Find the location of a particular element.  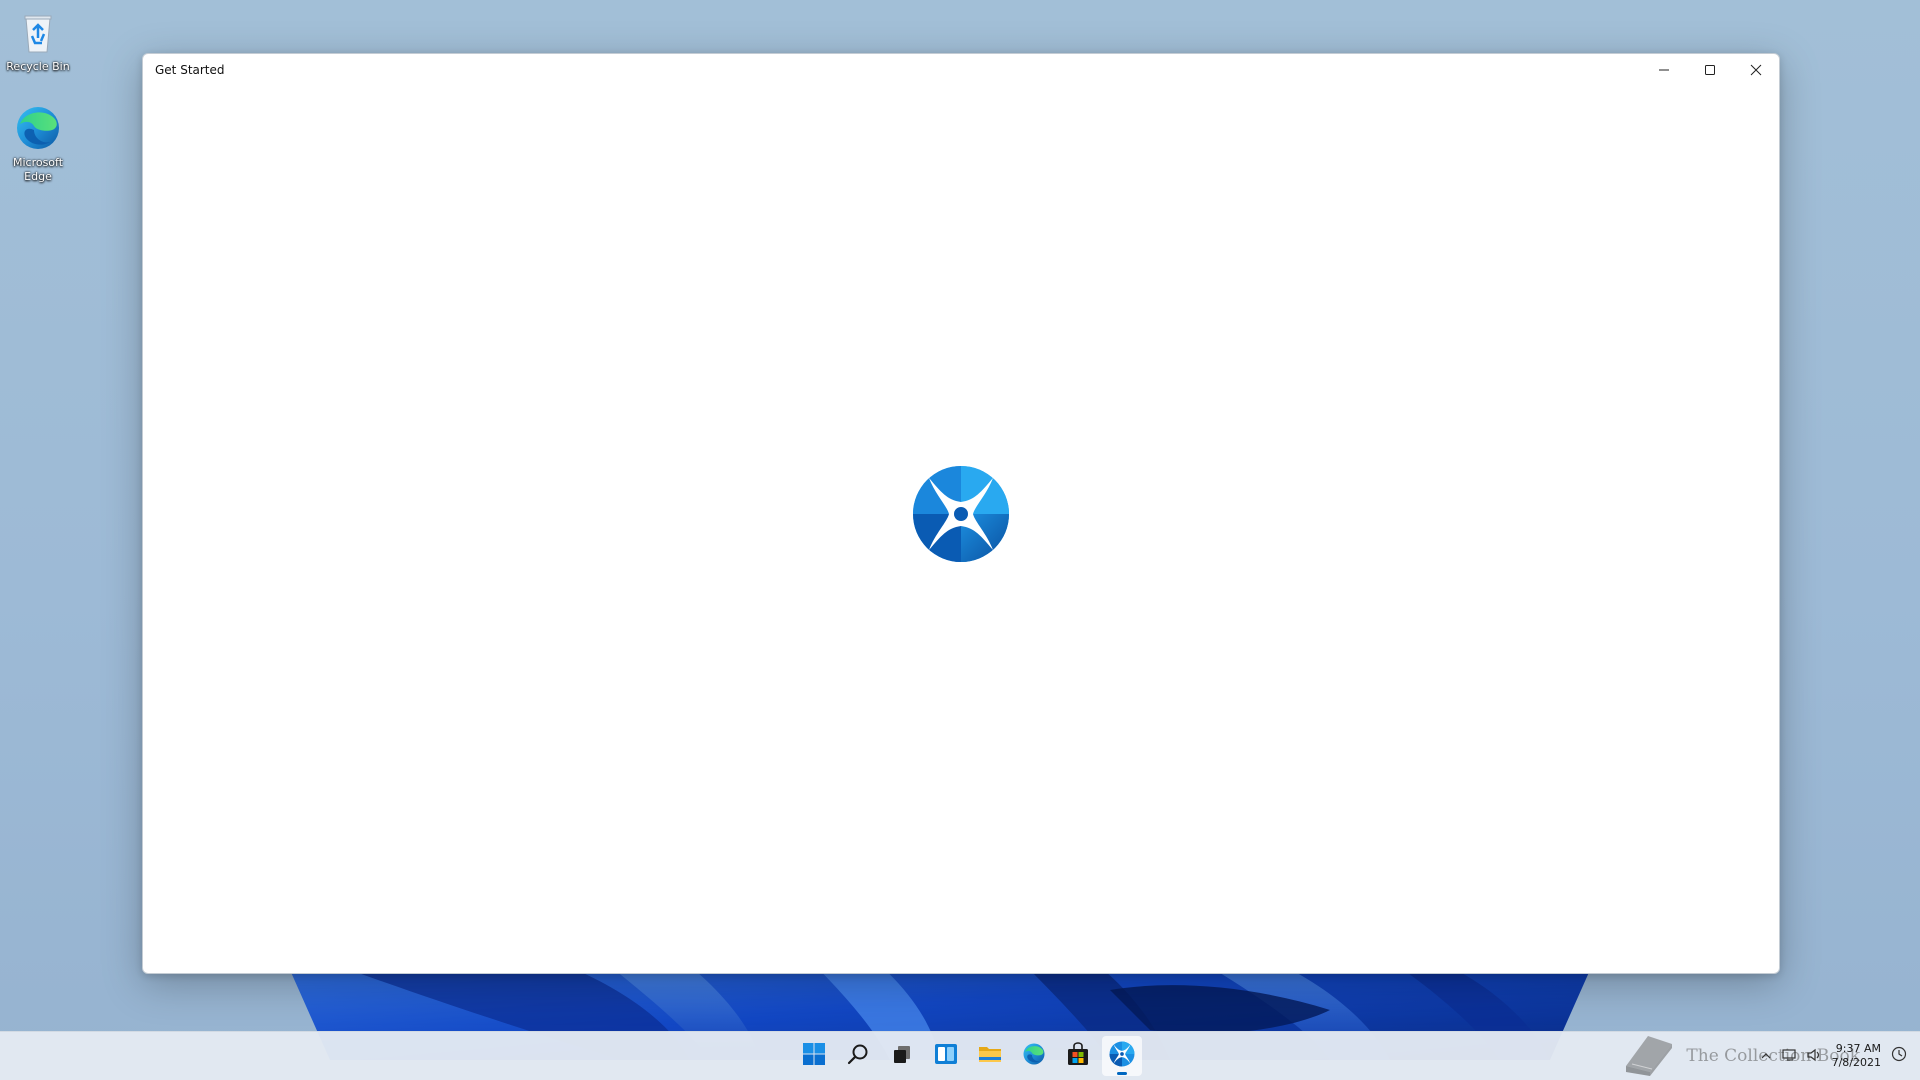

maximize-button is located at coordinates (1710, 70).